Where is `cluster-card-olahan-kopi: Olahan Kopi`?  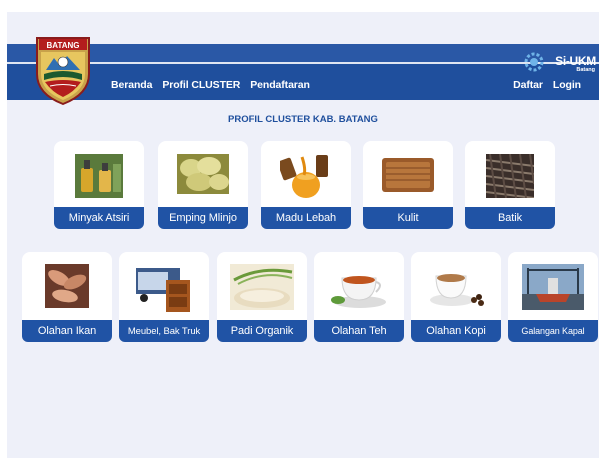 cluster-card-olahan-kopi: Olahan Kopi is located at coordinates (456, 297).